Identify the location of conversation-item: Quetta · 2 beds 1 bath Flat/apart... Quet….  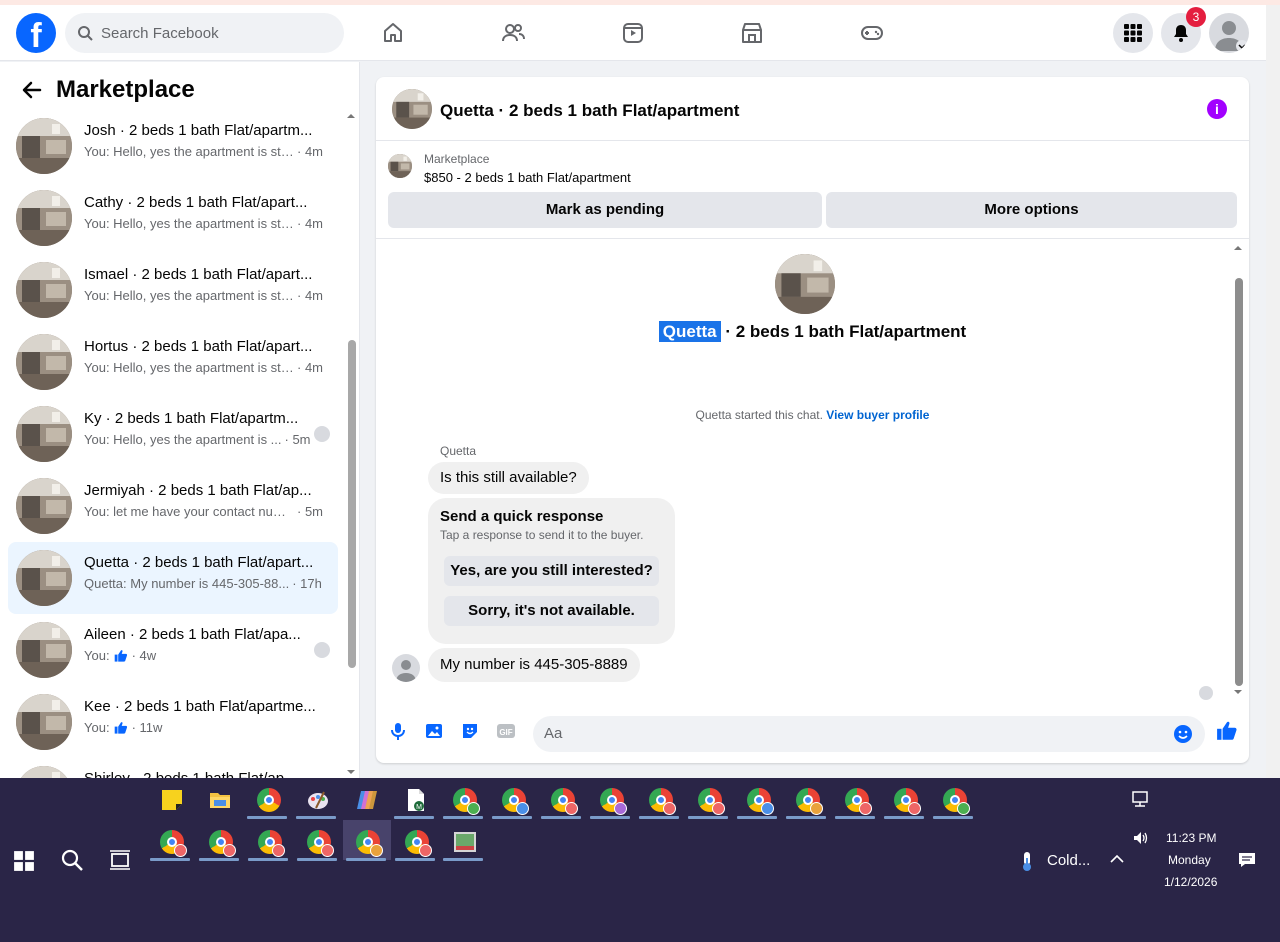
(173, 578).